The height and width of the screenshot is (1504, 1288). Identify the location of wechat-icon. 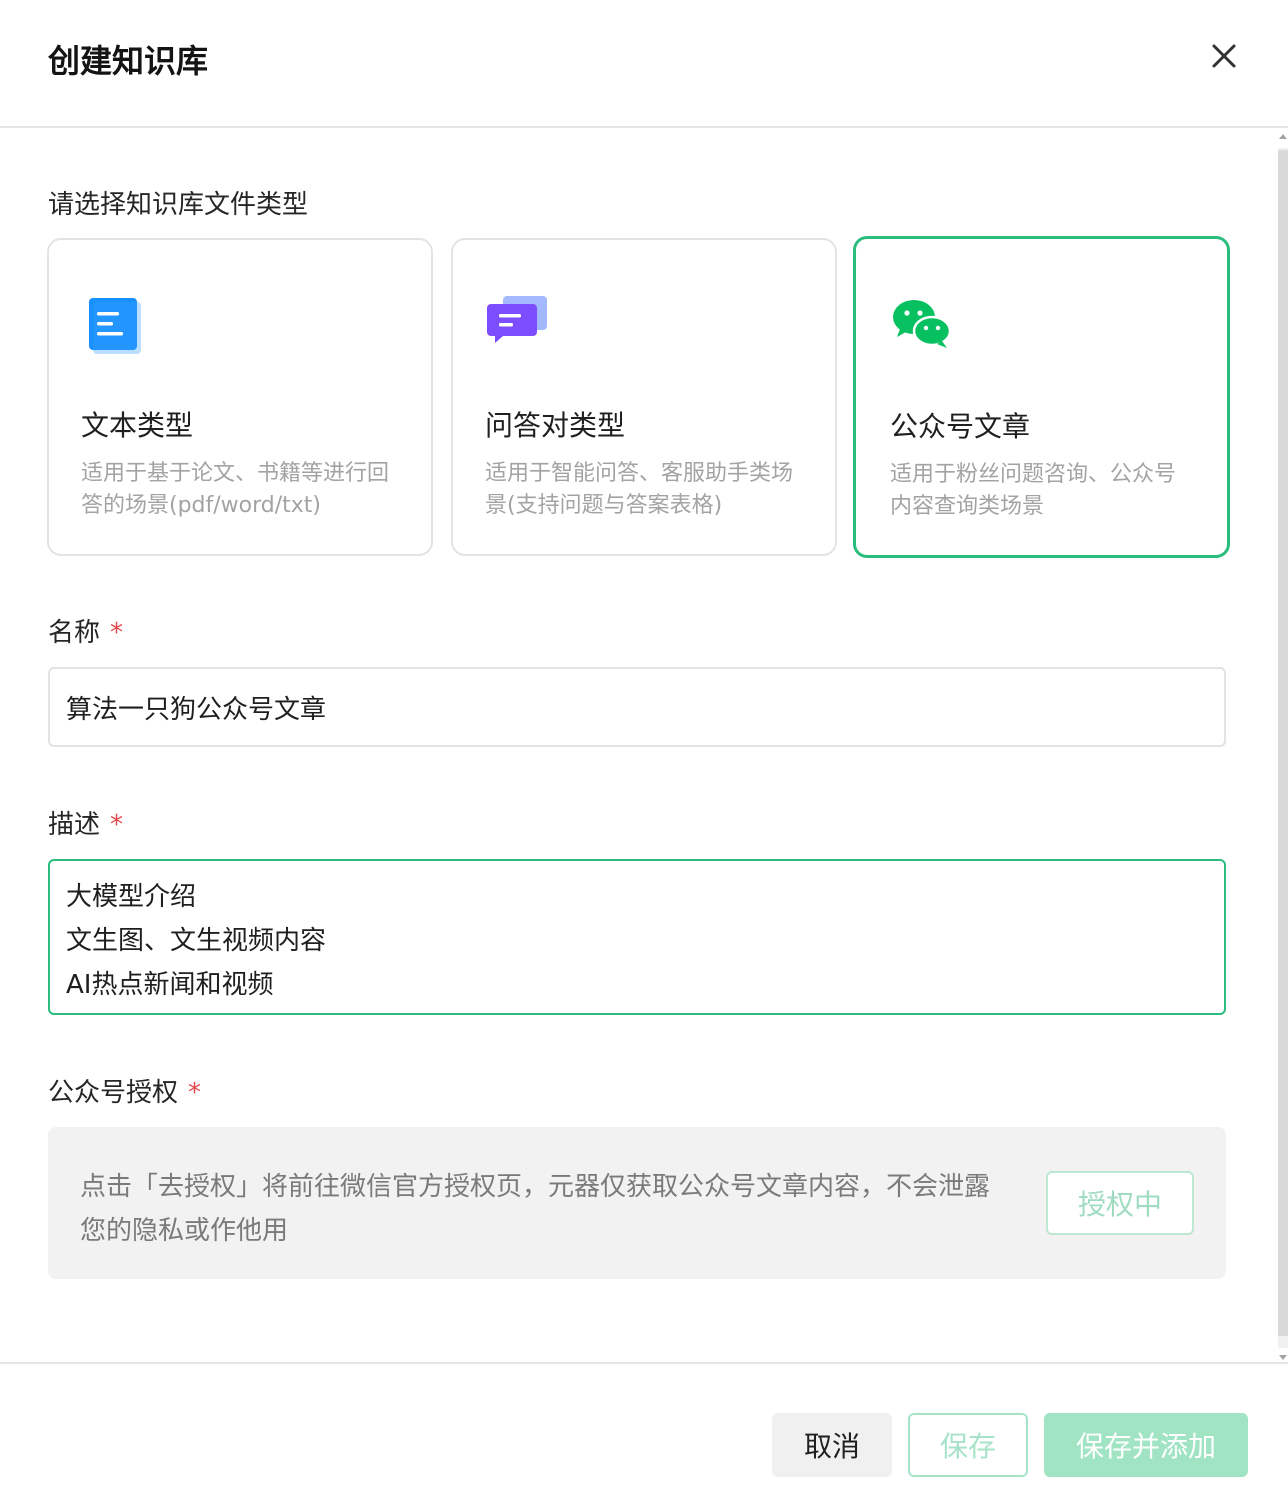
(922, 324).